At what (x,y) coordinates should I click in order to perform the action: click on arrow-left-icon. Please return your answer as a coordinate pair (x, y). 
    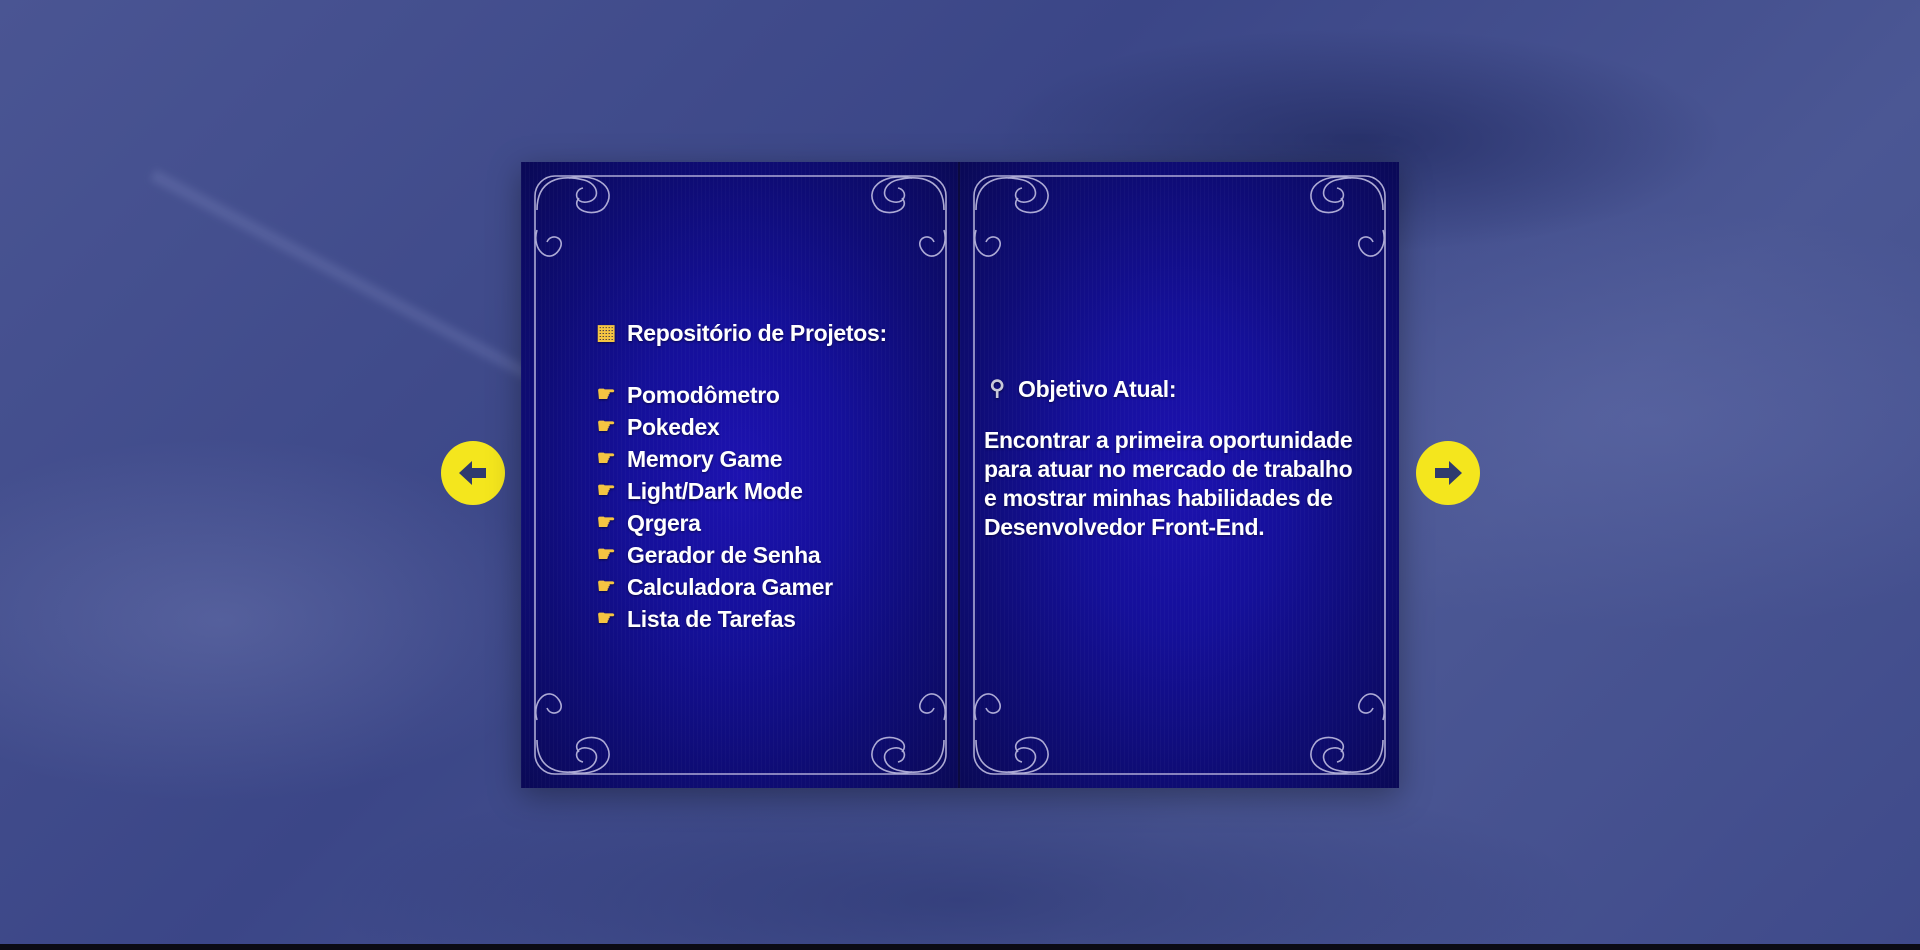
    Looking at the image, I should click on (472, 473).